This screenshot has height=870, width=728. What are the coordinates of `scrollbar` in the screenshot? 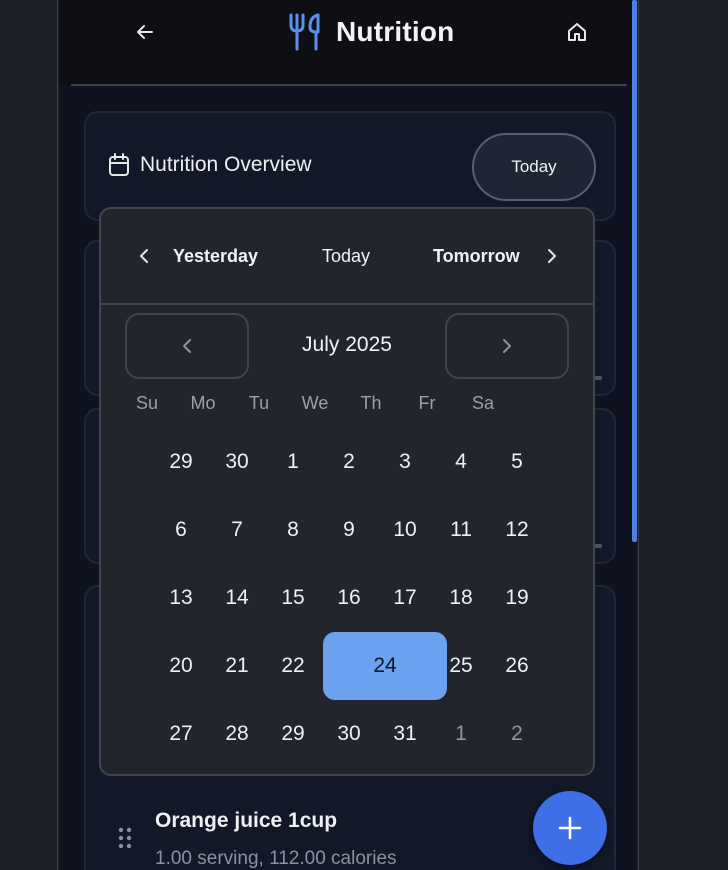 It's located at (634, 271).